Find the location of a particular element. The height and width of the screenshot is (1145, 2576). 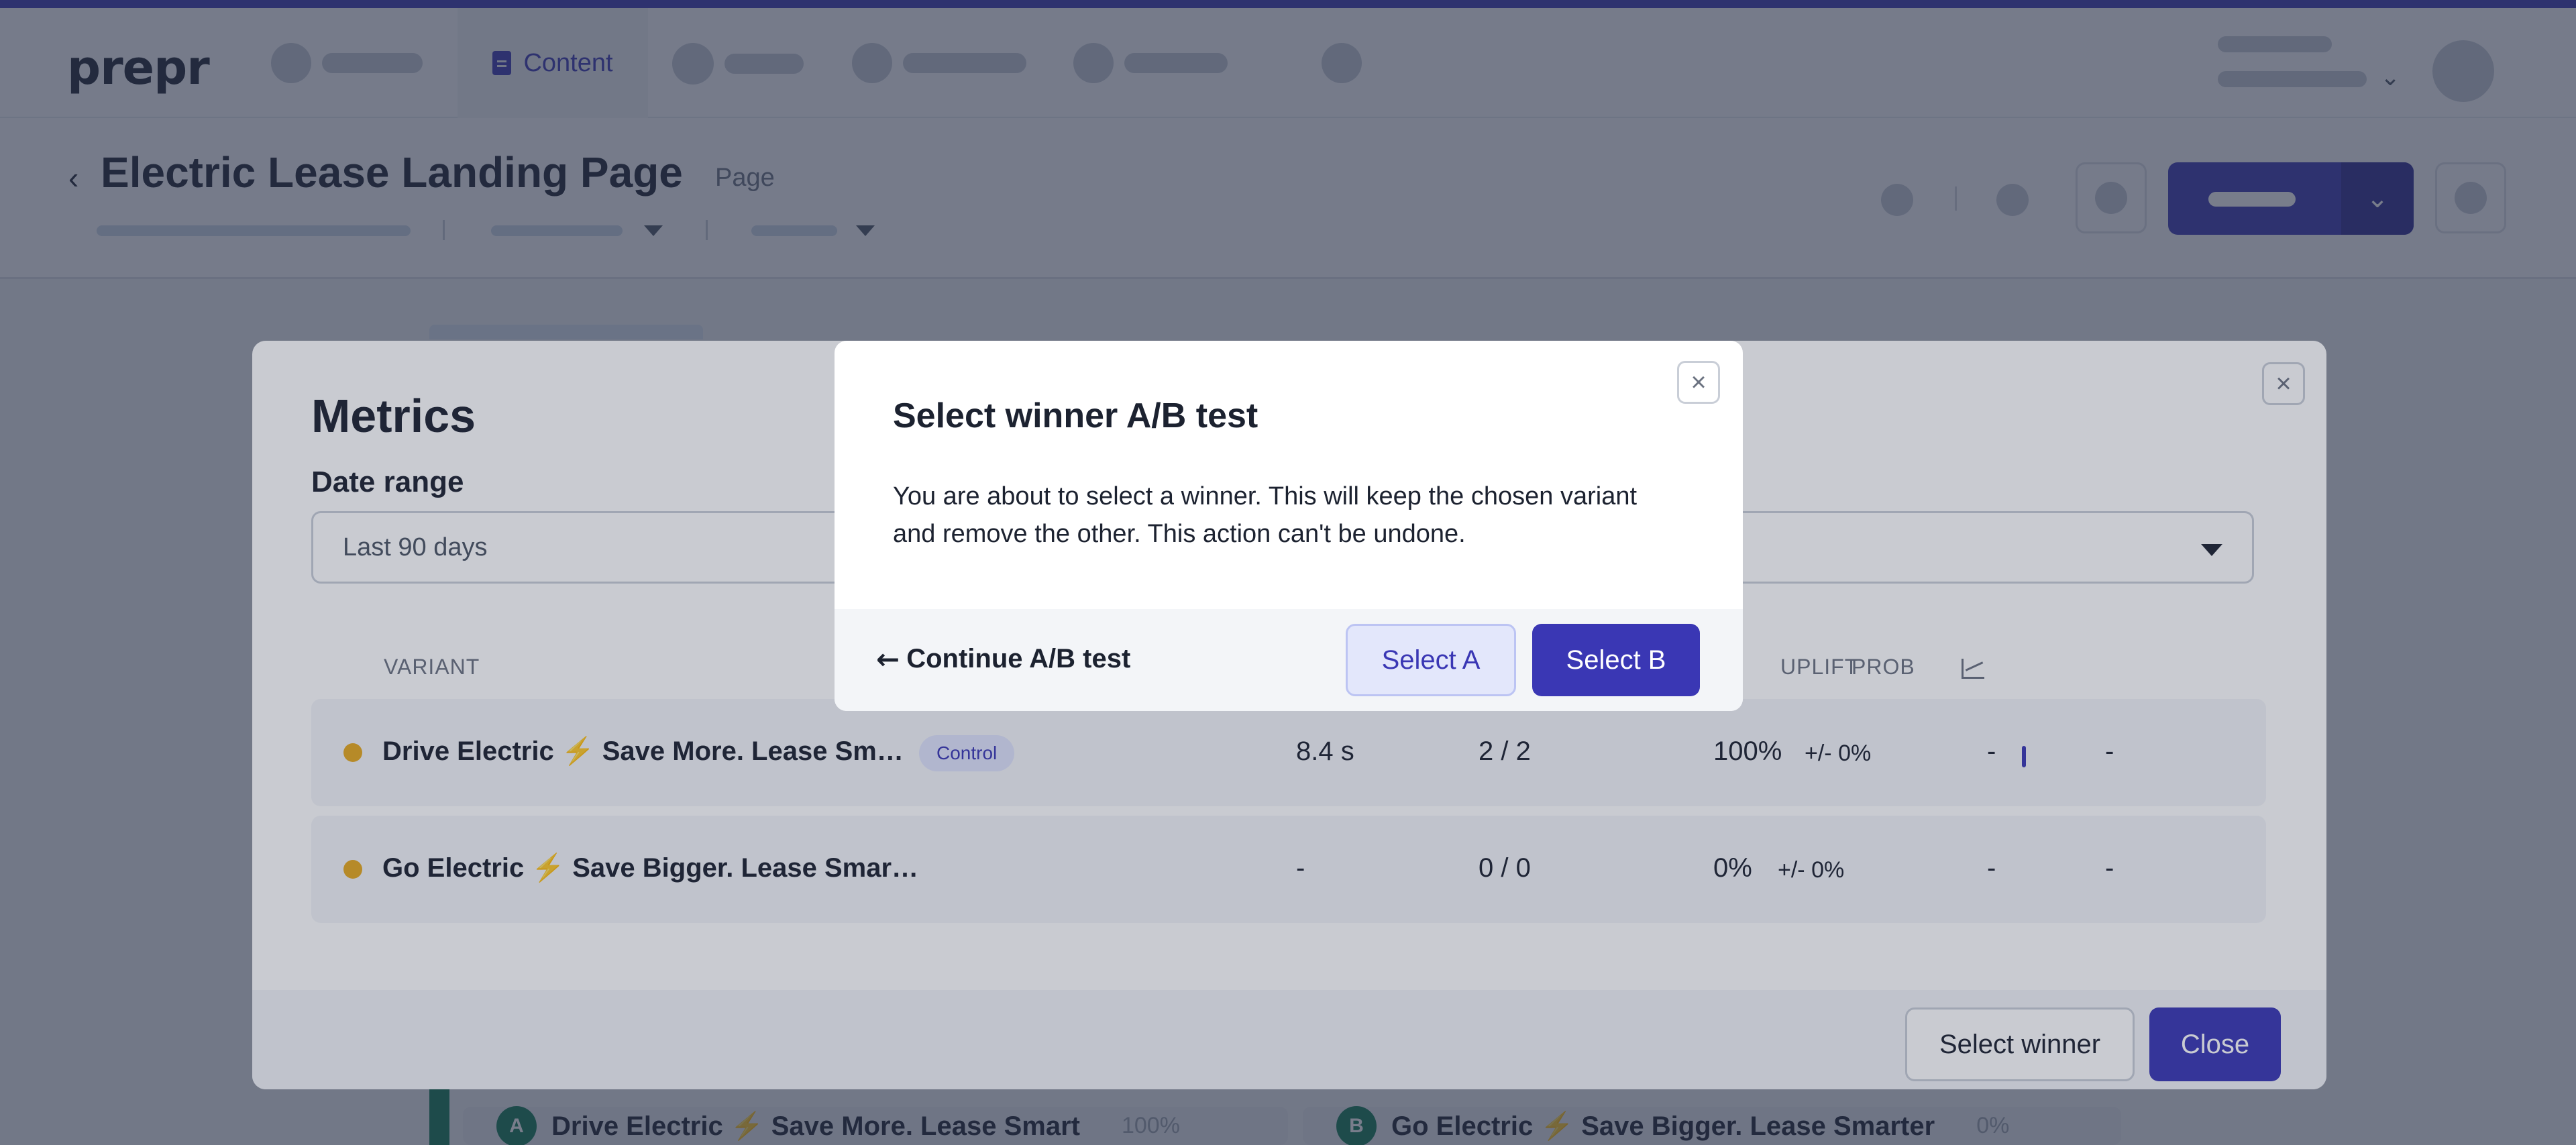

close-icon: × is located at coordinates (1698, 382).